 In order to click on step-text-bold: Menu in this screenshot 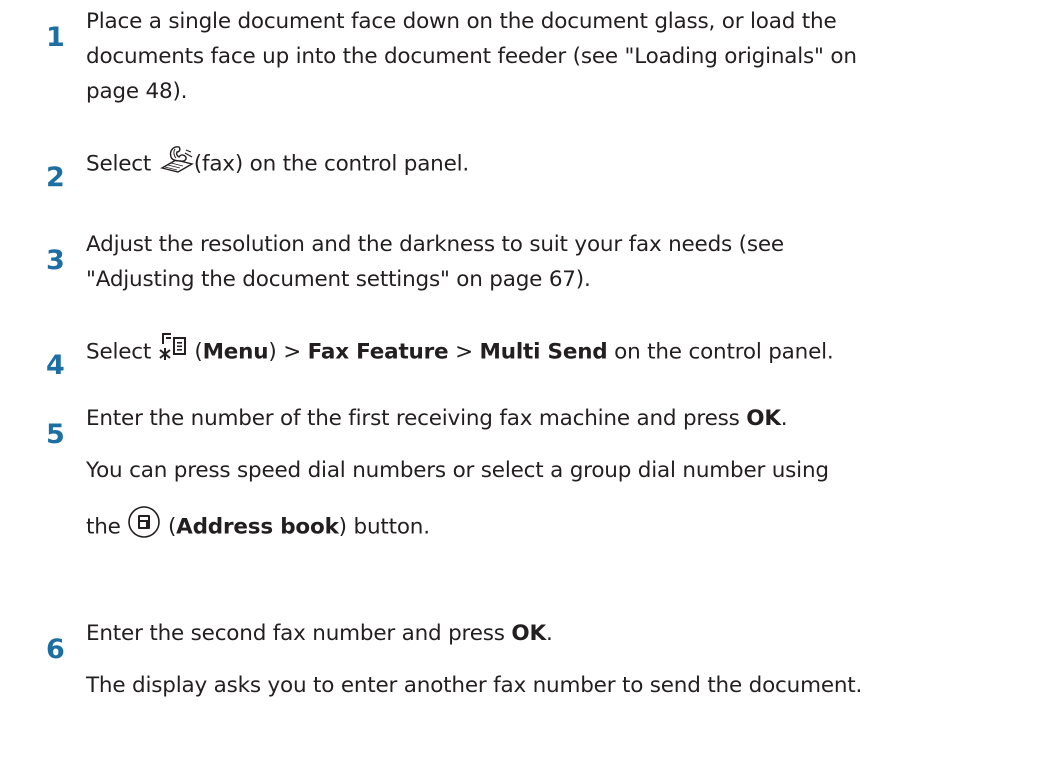, I will do `click(235, 352)`.